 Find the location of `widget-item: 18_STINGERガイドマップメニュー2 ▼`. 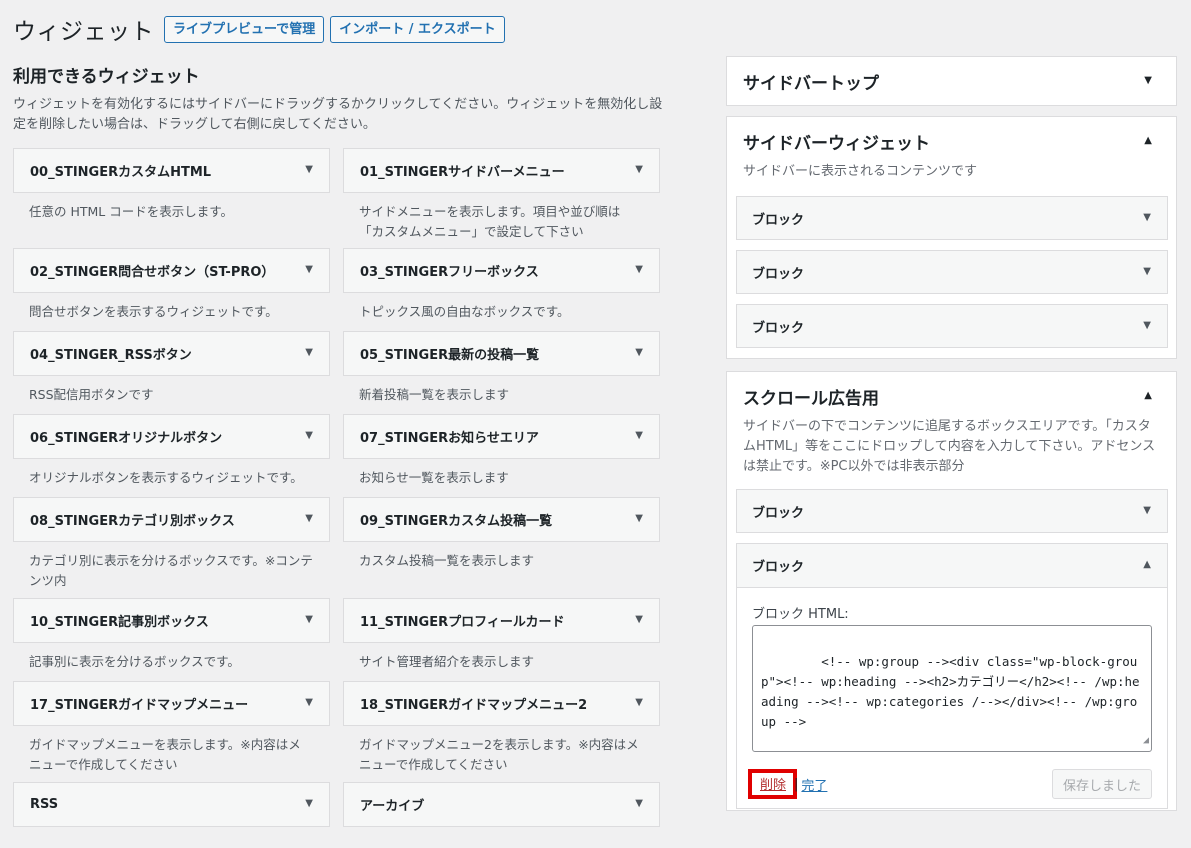

widget-item: 18_STINGERガイドマップメニュー2 ▼ is located at coordinates (501, 703).